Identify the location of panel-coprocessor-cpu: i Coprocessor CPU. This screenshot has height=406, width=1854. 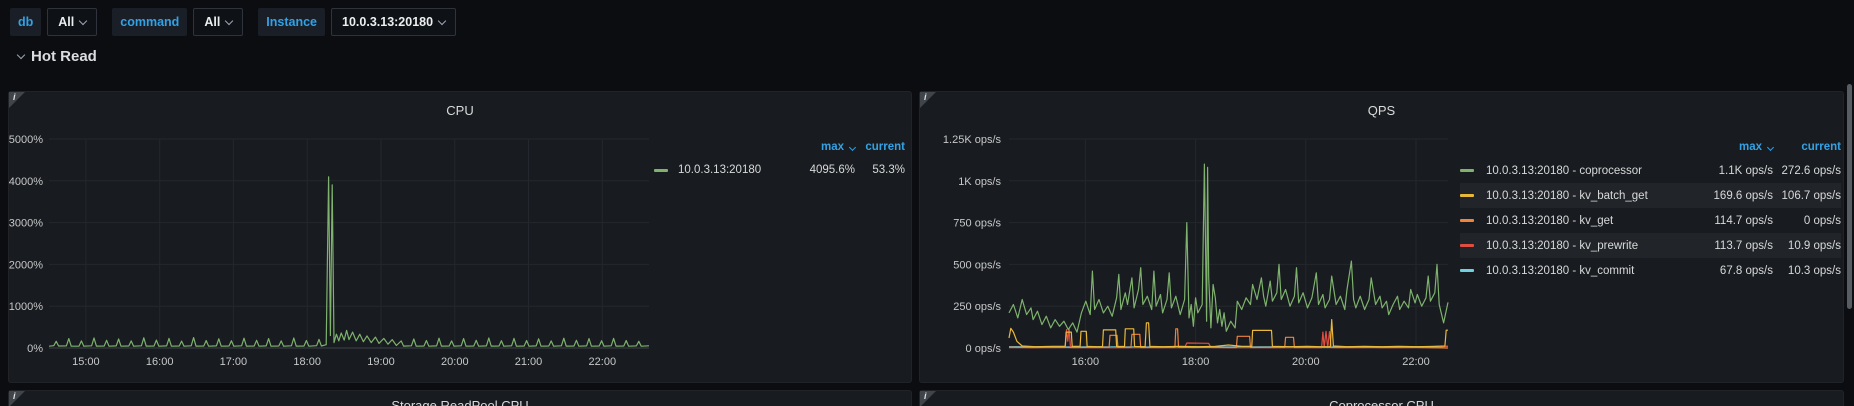
(1381, 398).